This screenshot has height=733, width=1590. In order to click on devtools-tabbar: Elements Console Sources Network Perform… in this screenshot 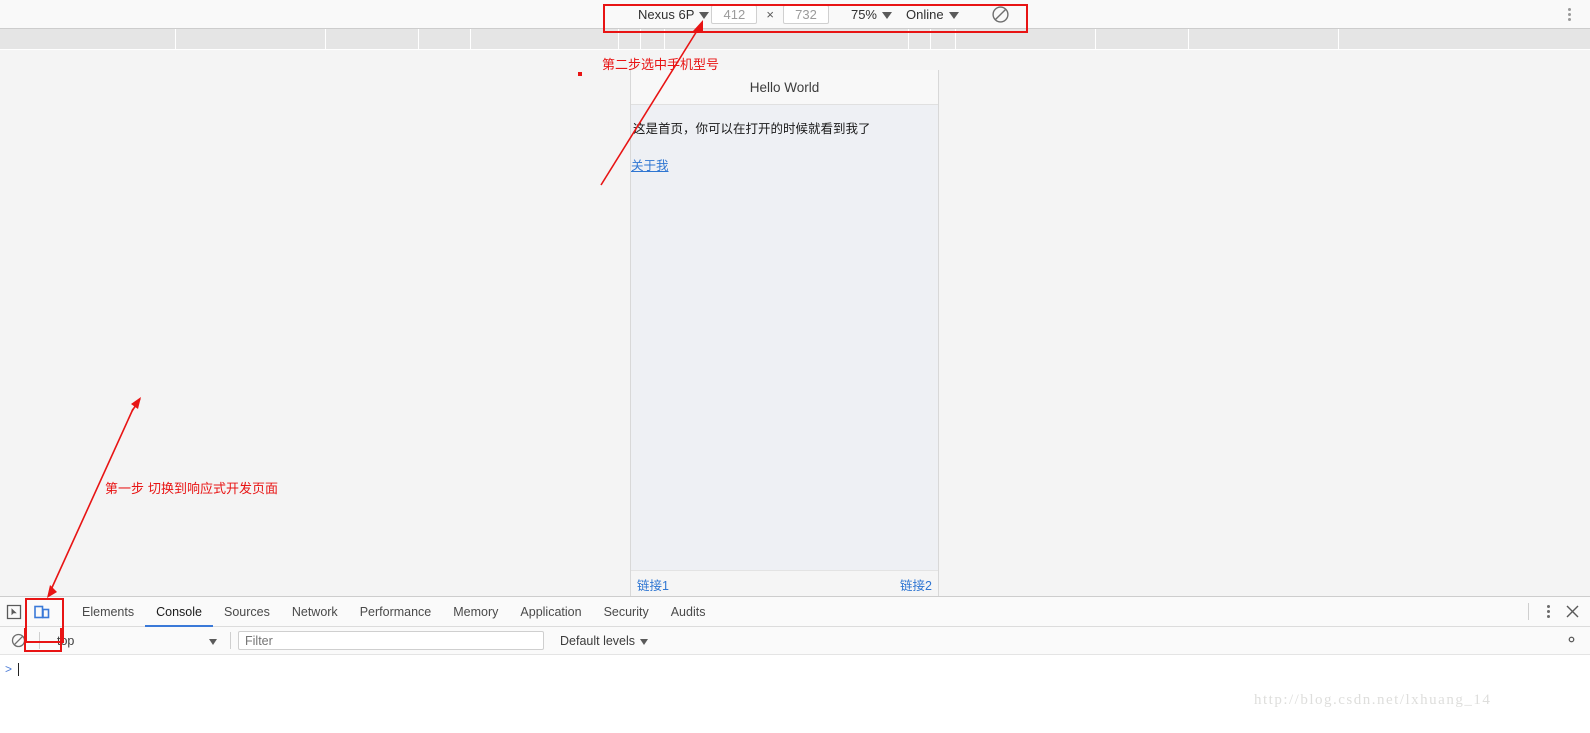, I will do `click(795, 612)`.